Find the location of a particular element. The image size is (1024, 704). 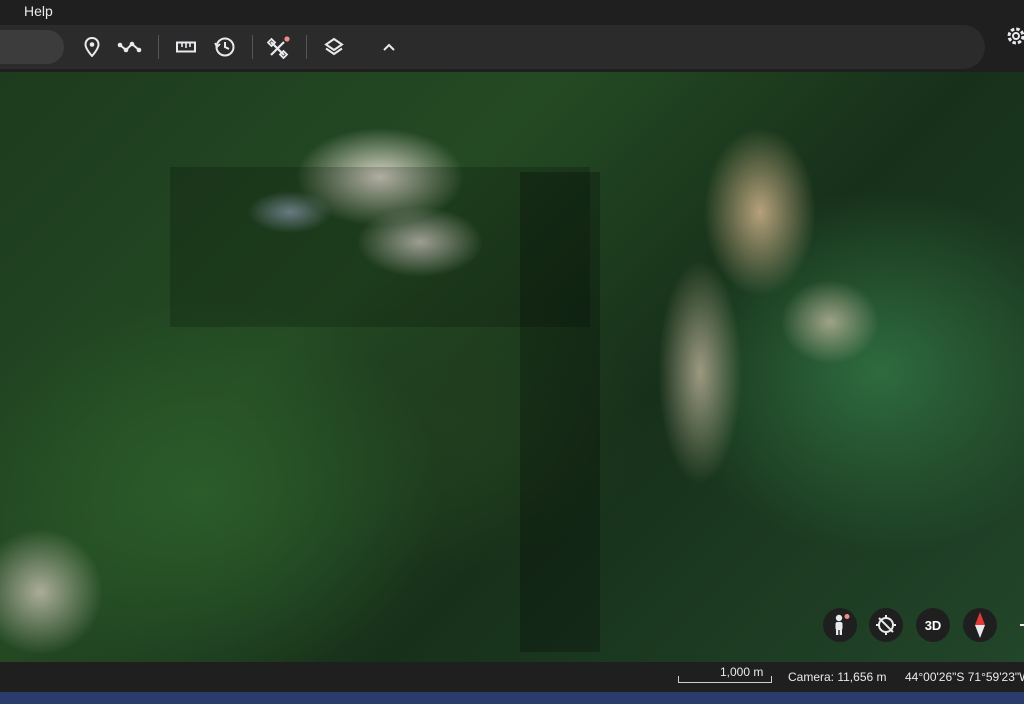

satellite-icon is located at coordinates (278, 47).